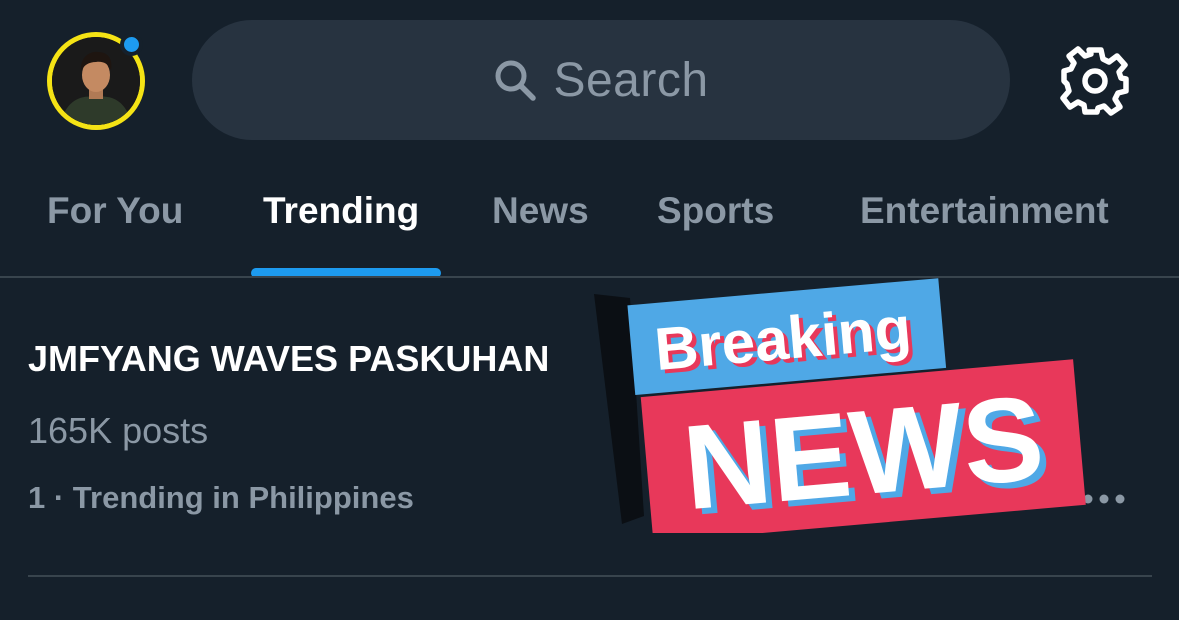  Describe the element at coordinates (984, 211) in the screenshot. I see `tab-entertainment: Entertainment` at that location.